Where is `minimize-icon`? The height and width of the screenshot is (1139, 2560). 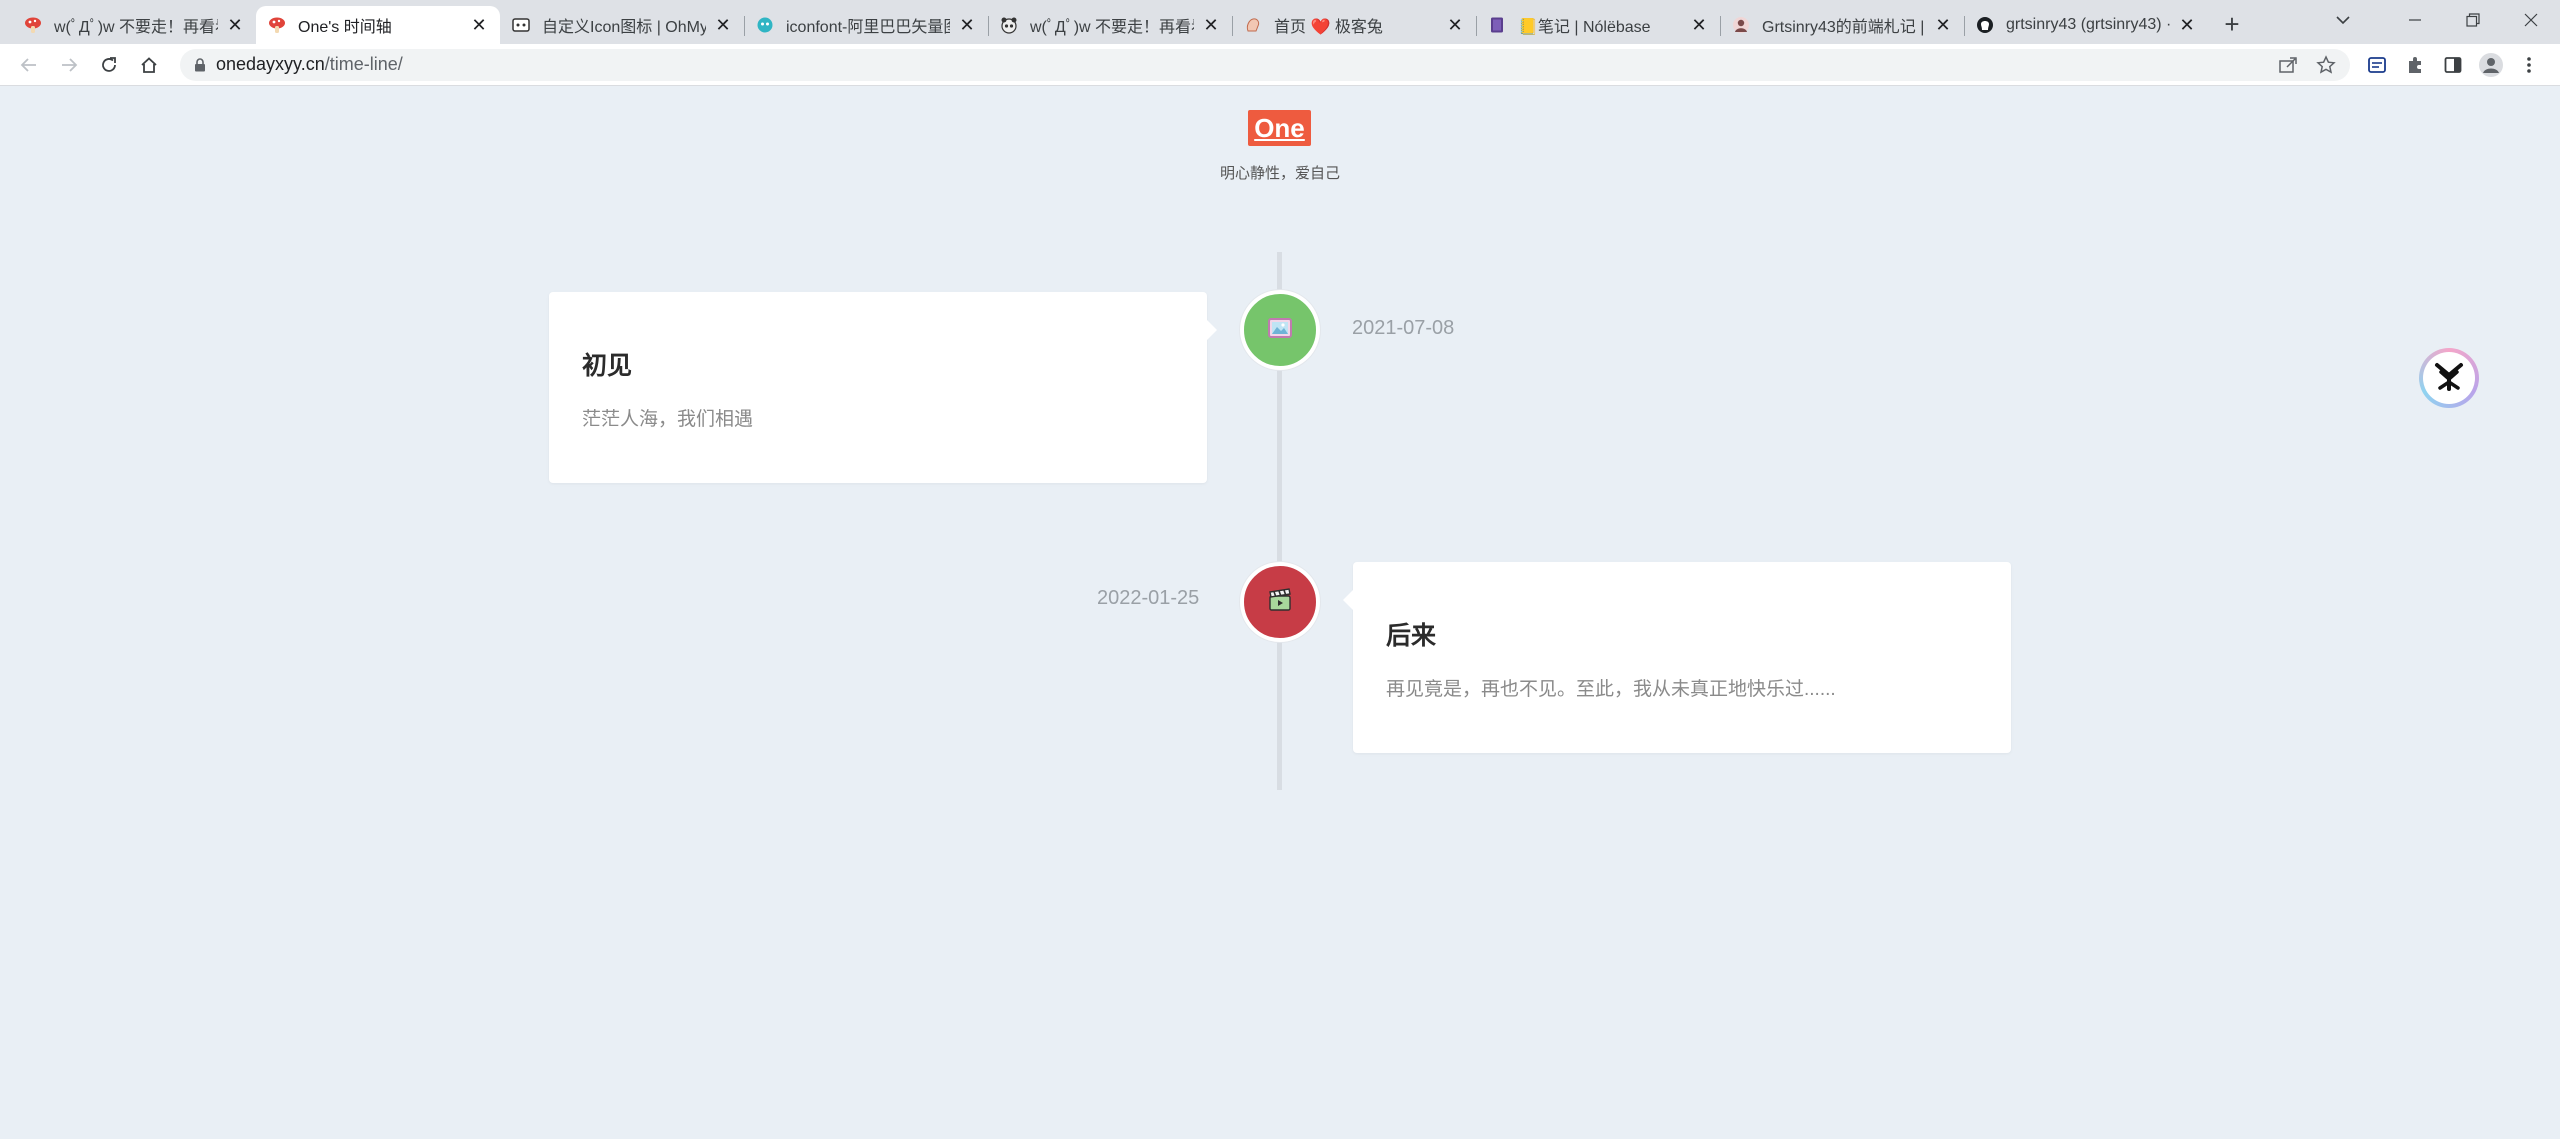 minimize-icon is located at coordinates (2415, 20).